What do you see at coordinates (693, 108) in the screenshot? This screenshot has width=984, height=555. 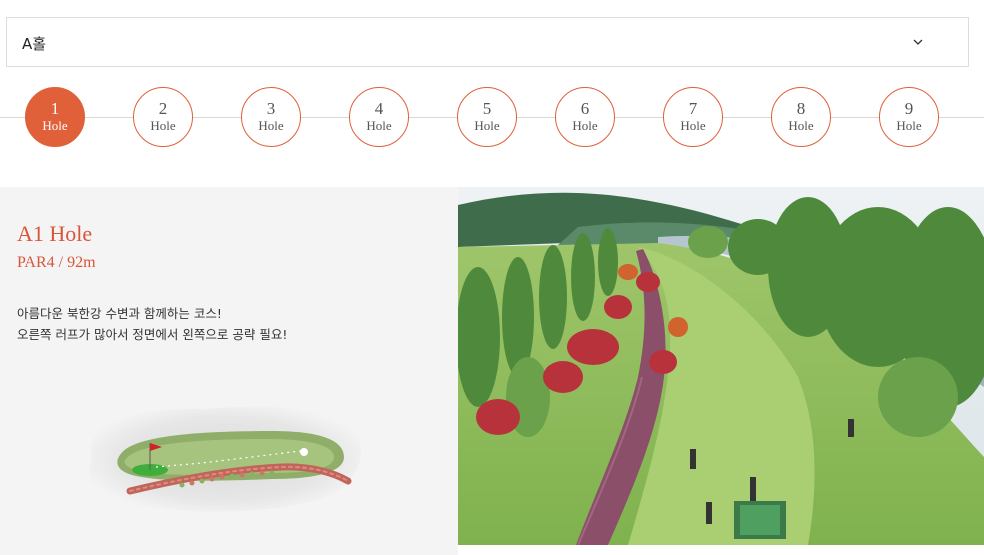 I see `hole-number: 7` at bounding box center [693, 108].